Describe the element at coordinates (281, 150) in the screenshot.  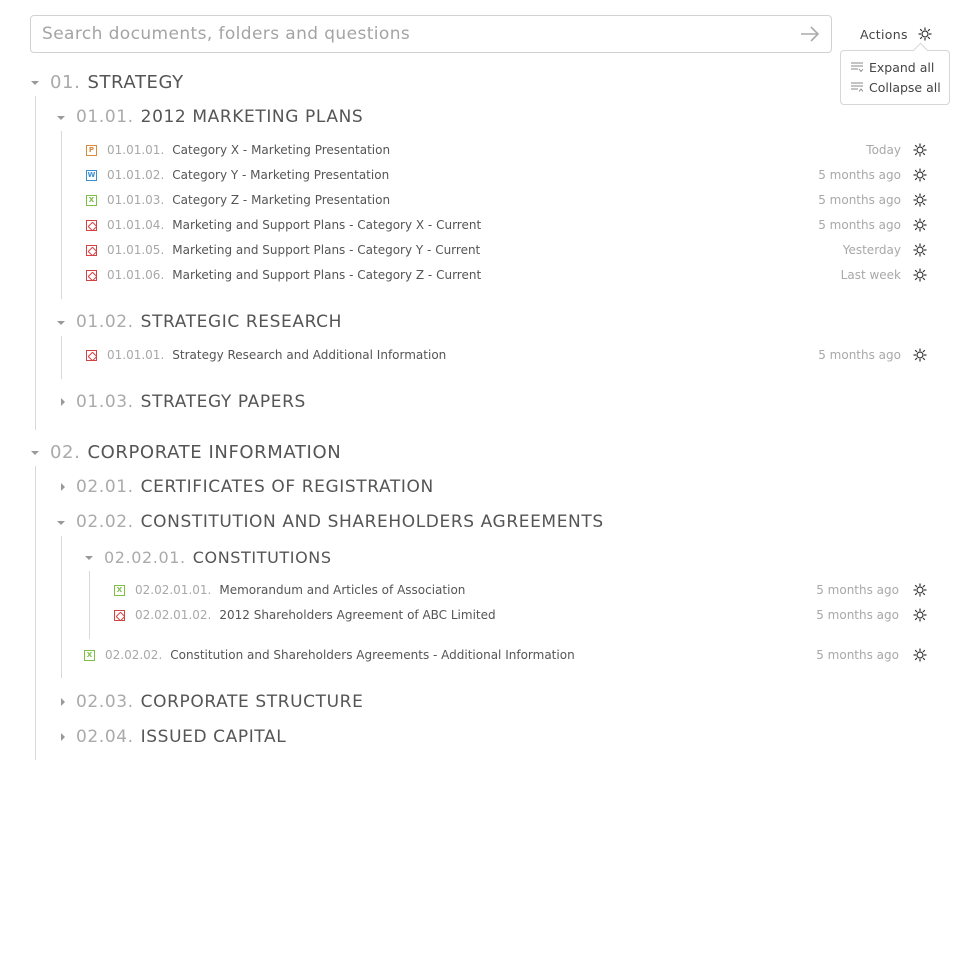
I see `document-title: Category X - Marketing Presentation` at that location.